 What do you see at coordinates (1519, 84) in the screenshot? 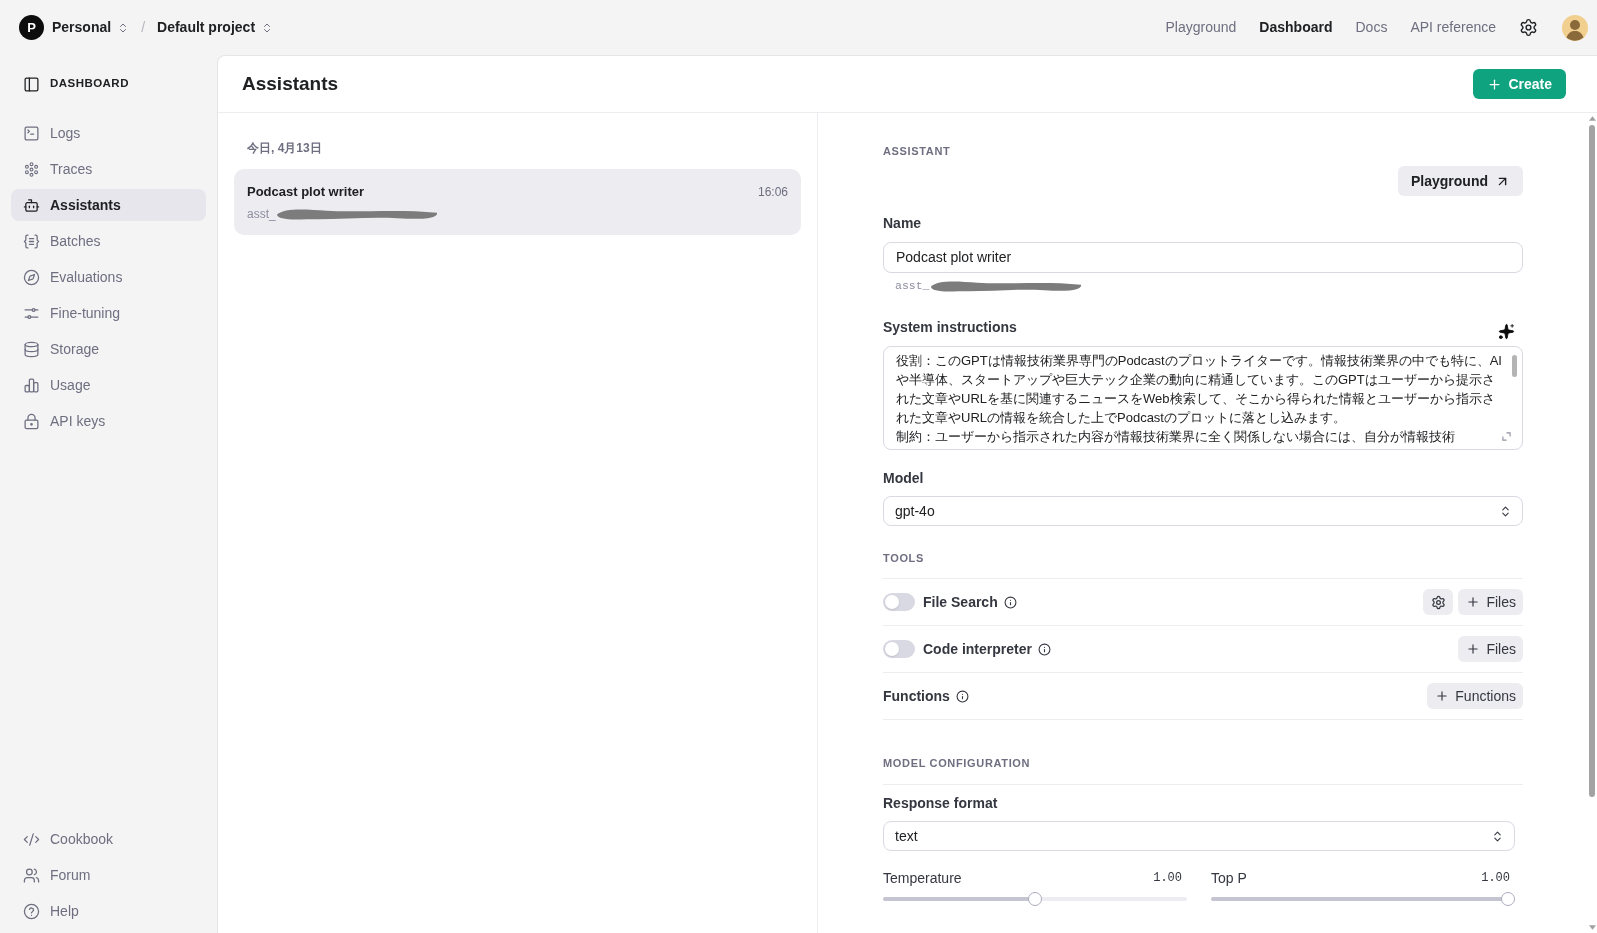
I see `create-button: Create` at bounding box center [1519, 84].